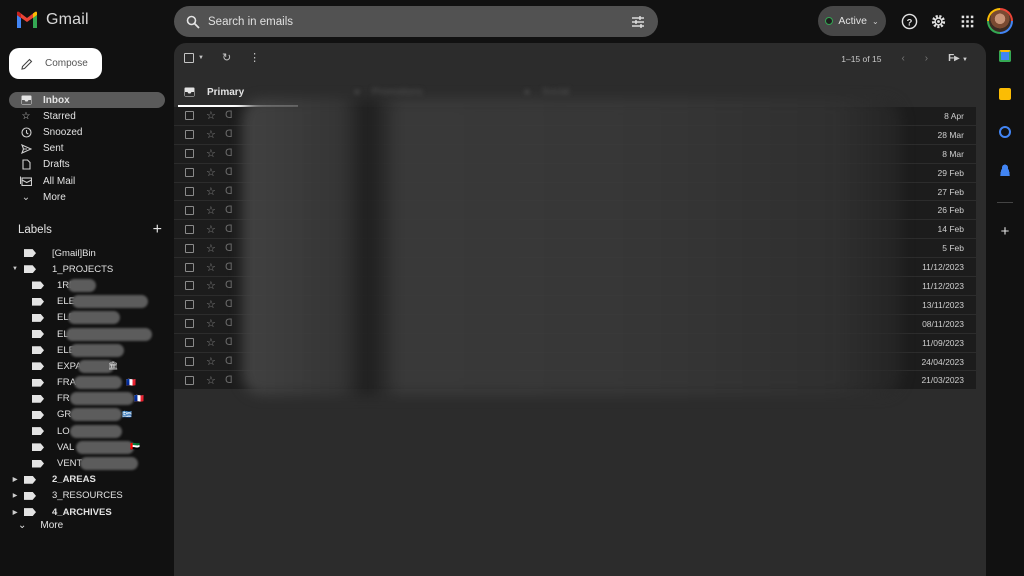 The image size is (1024, 576). What do you see at coordinates (638, 22) in the screenshot?
I see `search-options-icon` at bounding box center [638, 22].